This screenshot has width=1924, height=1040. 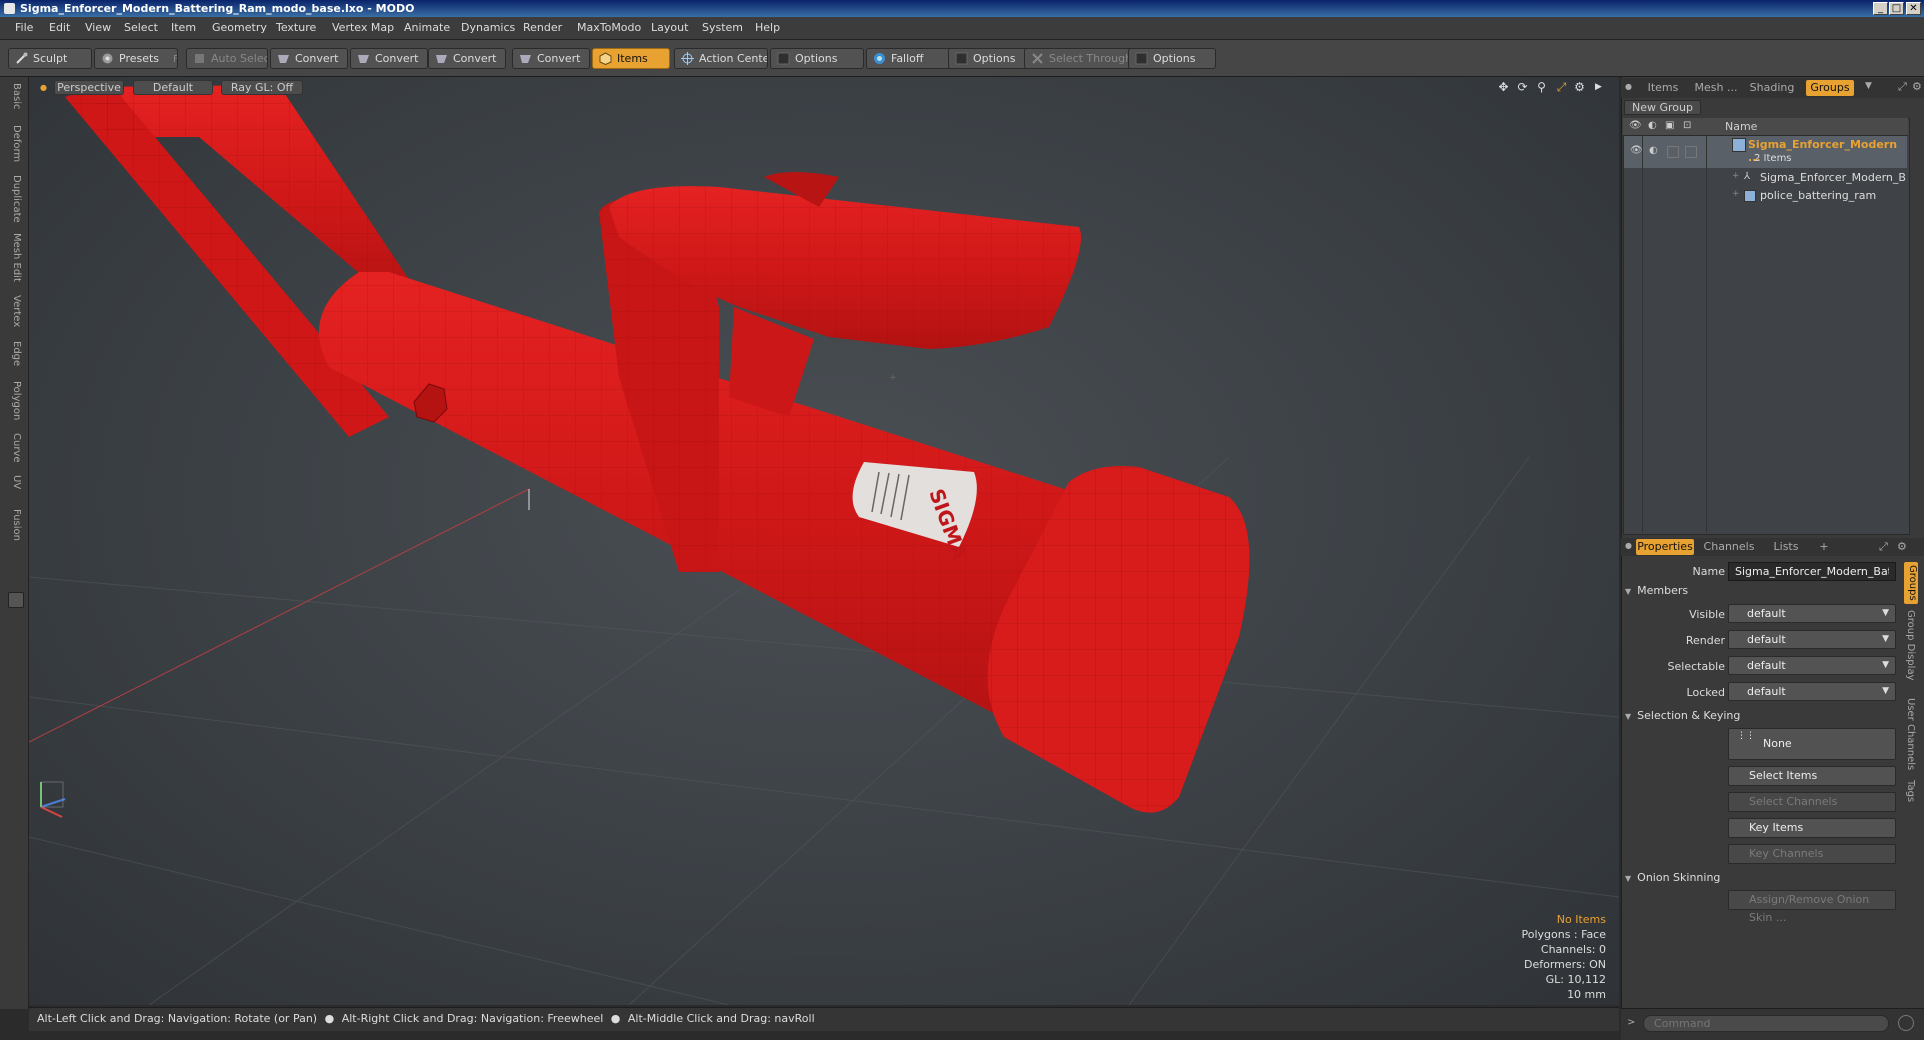 I want to click on key-channels-button: Key Channels, so click(x=1812, y=854).